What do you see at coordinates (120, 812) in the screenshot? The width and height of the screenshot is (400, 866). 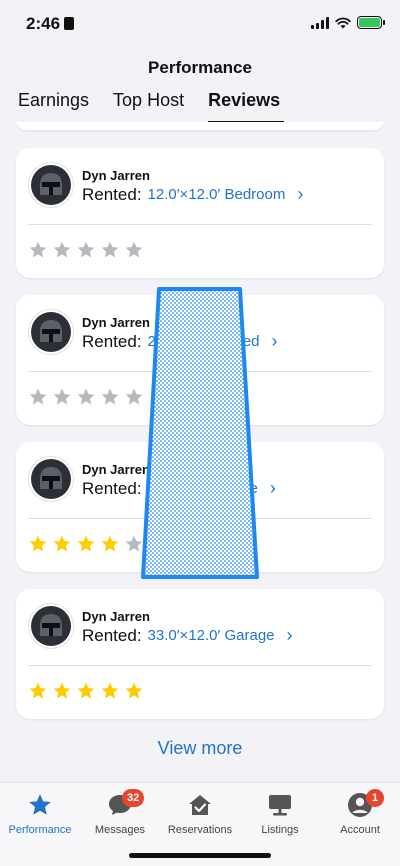 I see `tabbar-messages: 32 Messages` at bounding box center [120, 812].